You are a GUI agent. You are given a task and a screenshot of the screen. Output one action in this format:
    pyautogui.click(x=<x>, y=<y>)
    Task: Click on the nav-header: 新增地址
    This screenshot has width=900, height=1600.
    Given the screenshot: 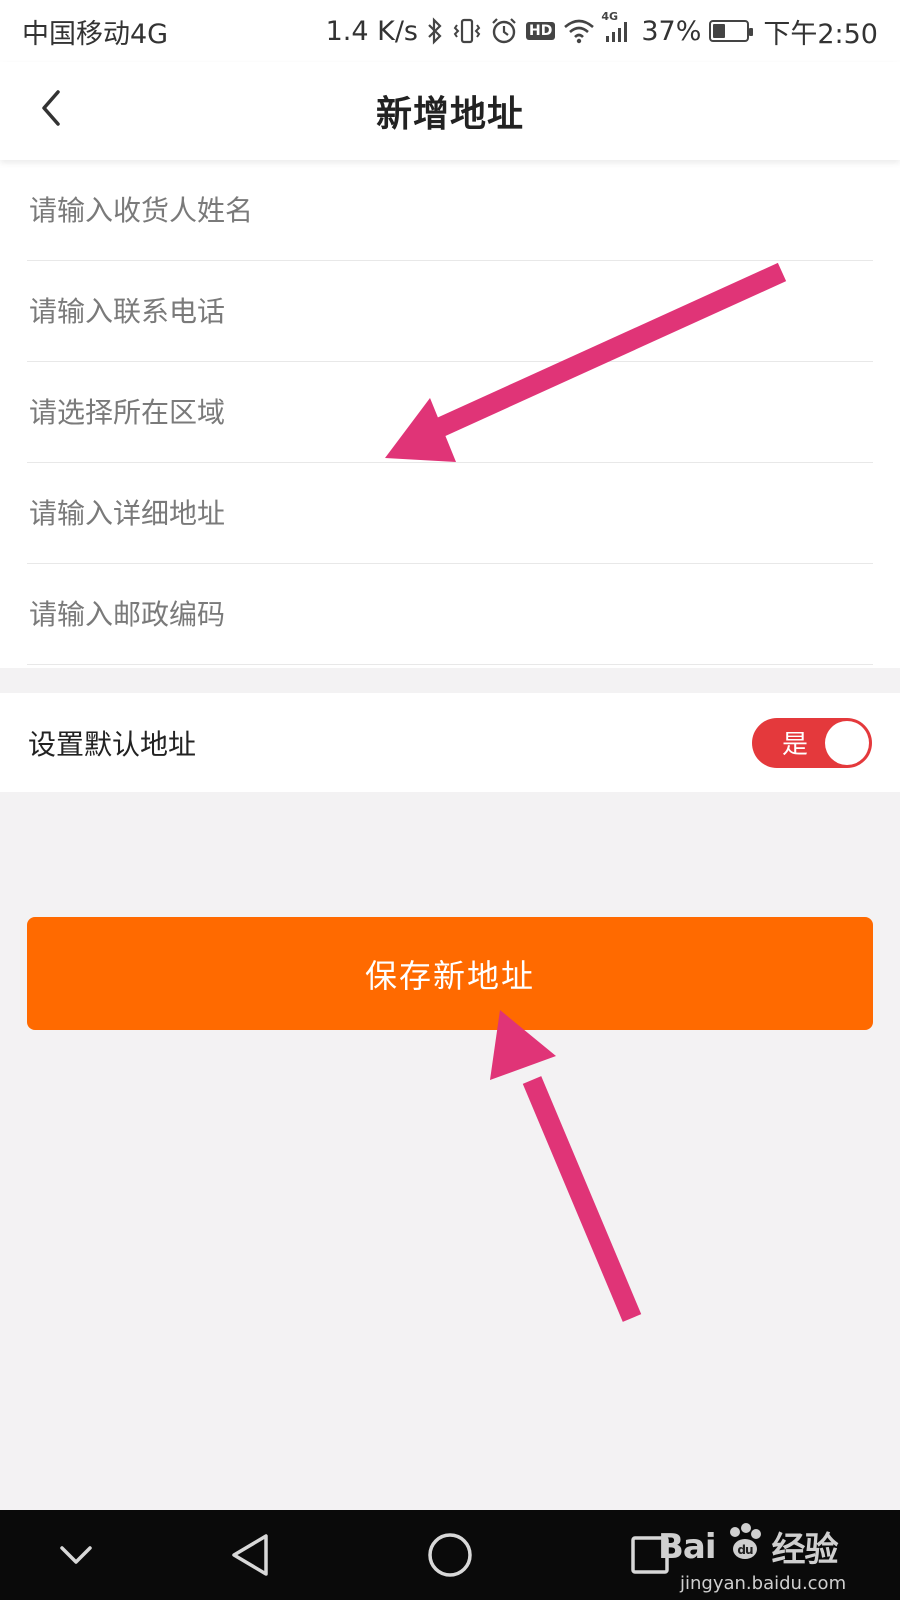 What is the action you would take?
    pyautogui.click(x=450, y=111)
    